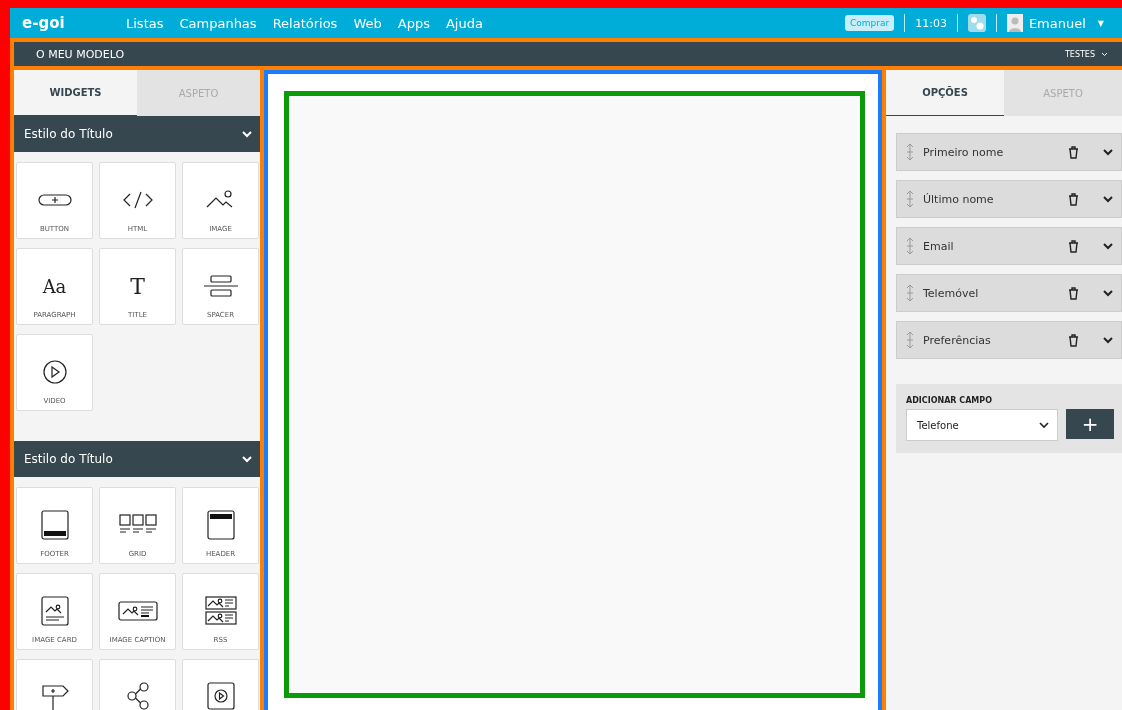  Describe the element at coordinates (976, 23) in the screenshot. I see `apps-icon` at that location.